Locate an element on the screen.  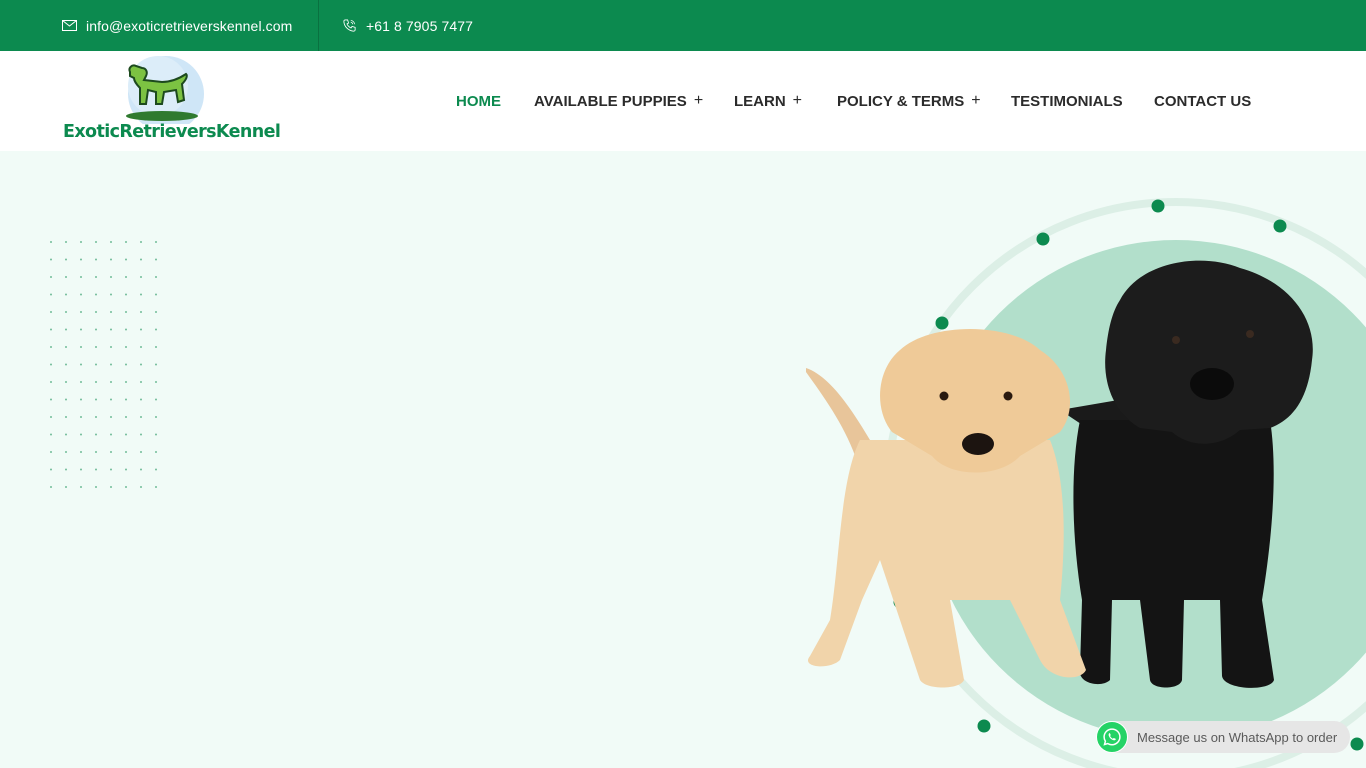
nav-learn: LEARN + is located at coordinates (768, 101).